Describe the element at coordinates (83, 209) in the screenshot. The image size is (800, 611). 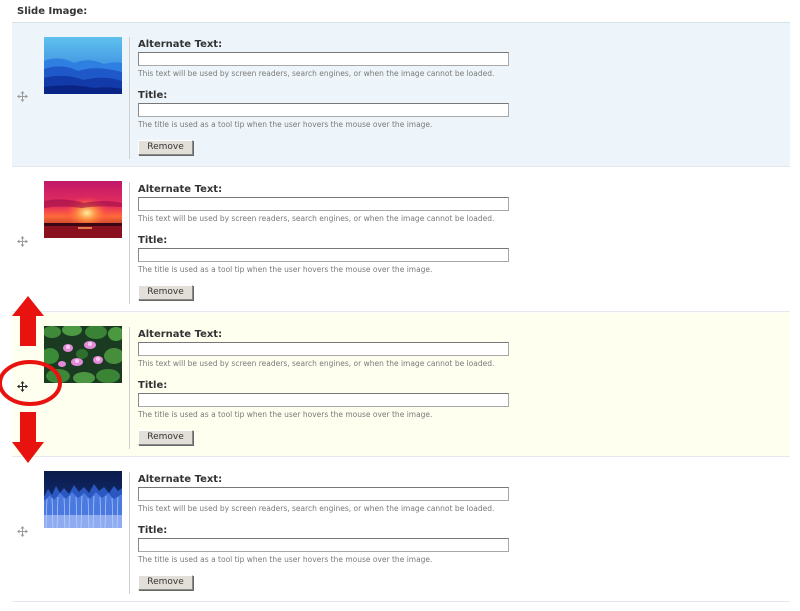
I see `sunset-image` at that location.